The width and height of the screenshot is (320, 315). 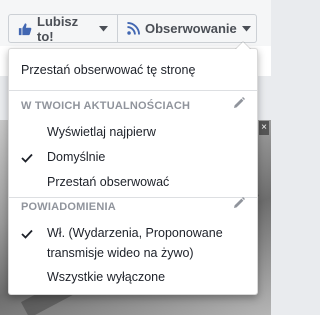 I want to click on rss-feed-icon, so click(x=133, y=28).